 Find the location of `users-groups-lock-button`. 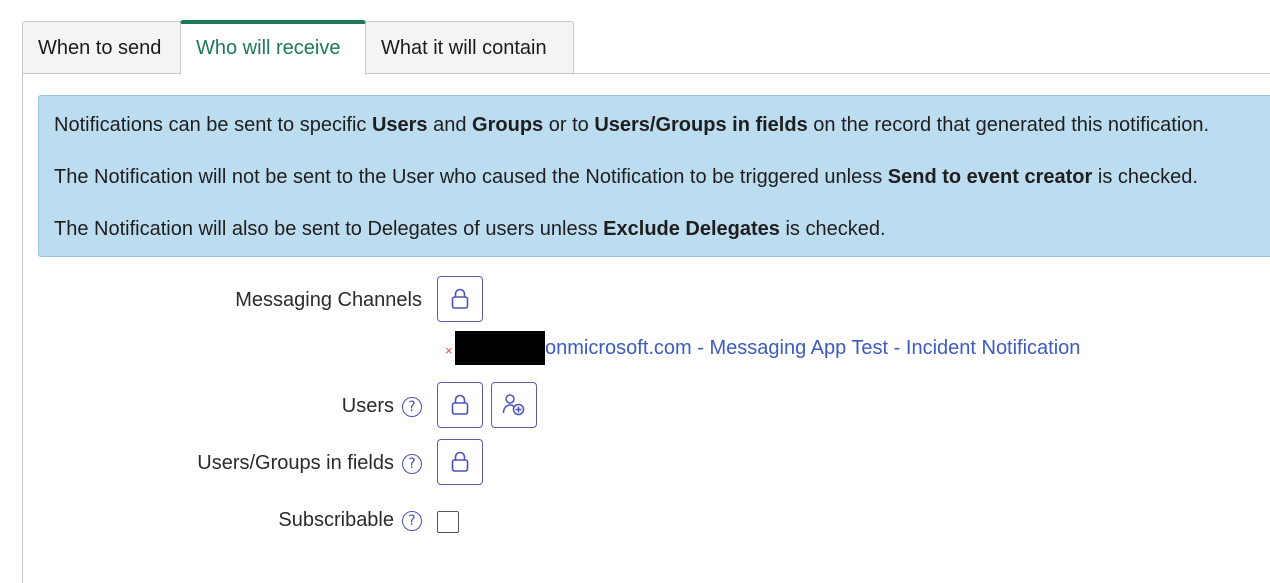

users-groups-lock-button is located at coordinates (460, 462).